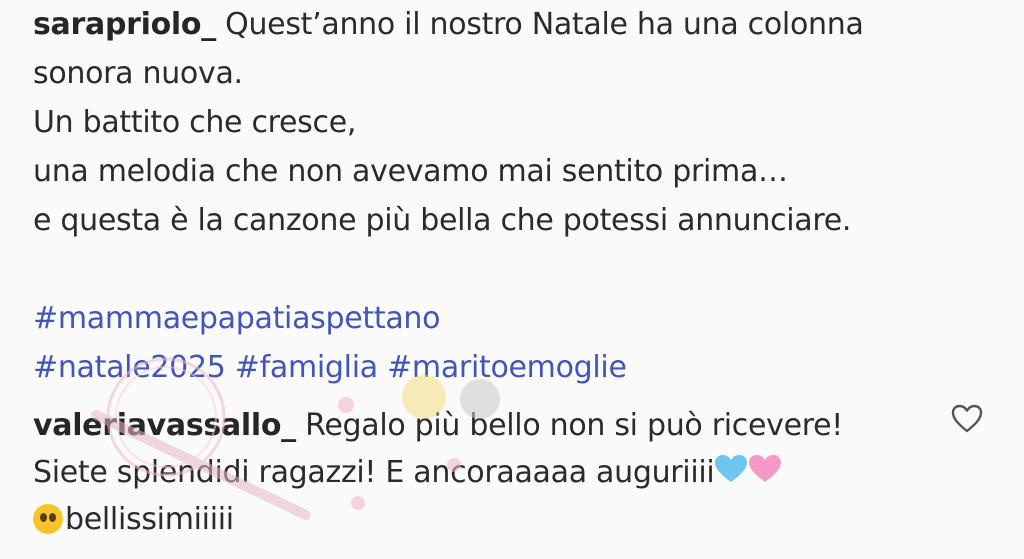 Image resolution: width=1024 pixels, height=559 pixels. Describe the element at coordinates (507, 367) in the screenshot. I see `hashtag-link: #maritoemoglie` at that location.